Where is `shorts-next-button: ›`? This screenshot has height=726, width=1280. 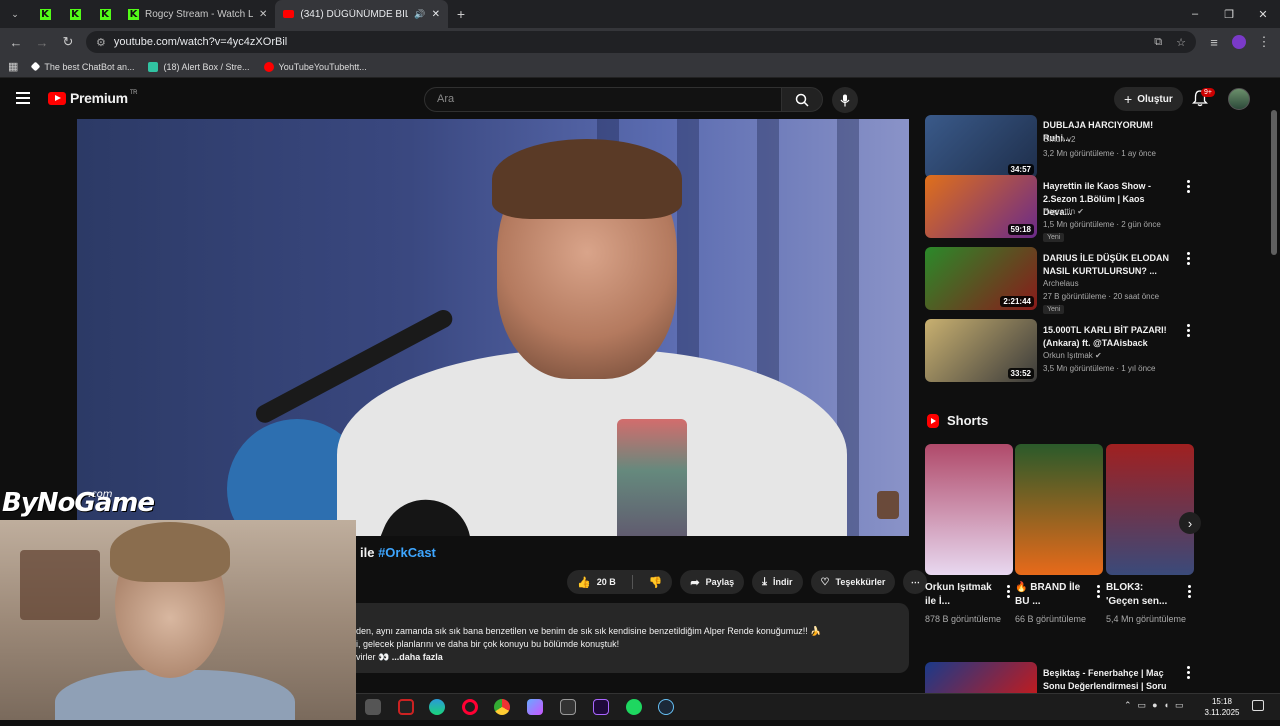
shorts-next-button: › is located at coordinates (1190, 523).